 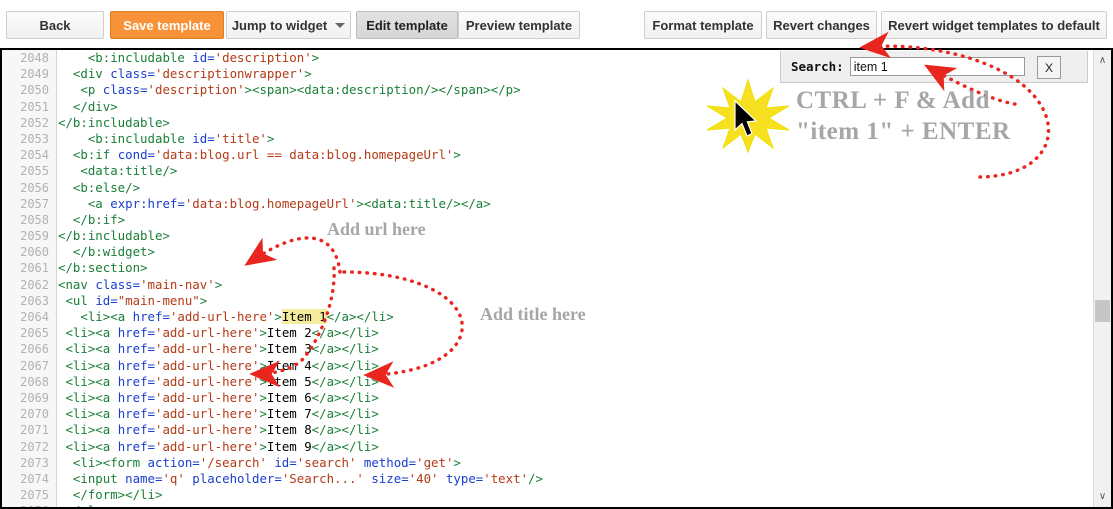 I want to click on line-number: 2050, so click(x=34, y=90).